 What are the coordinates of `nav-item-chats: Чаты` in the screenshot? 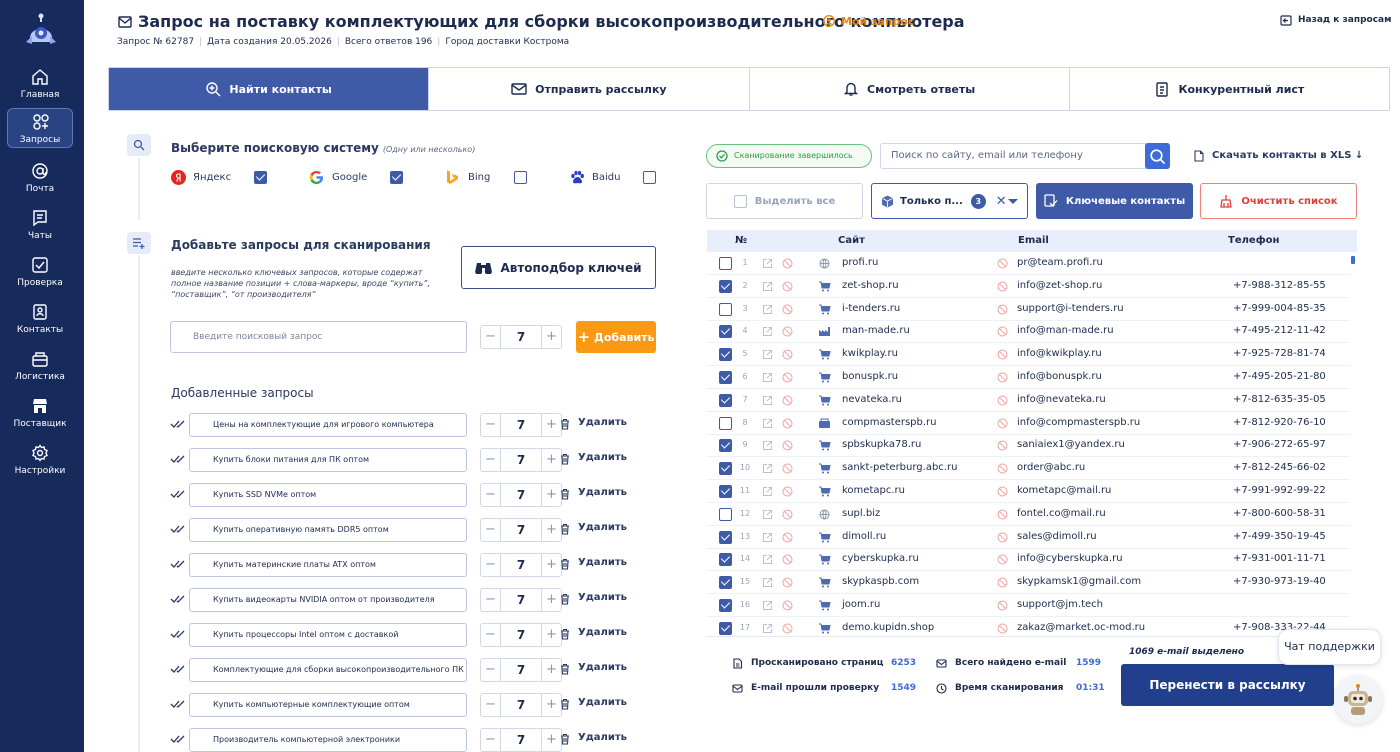 It's located at (40, 225).